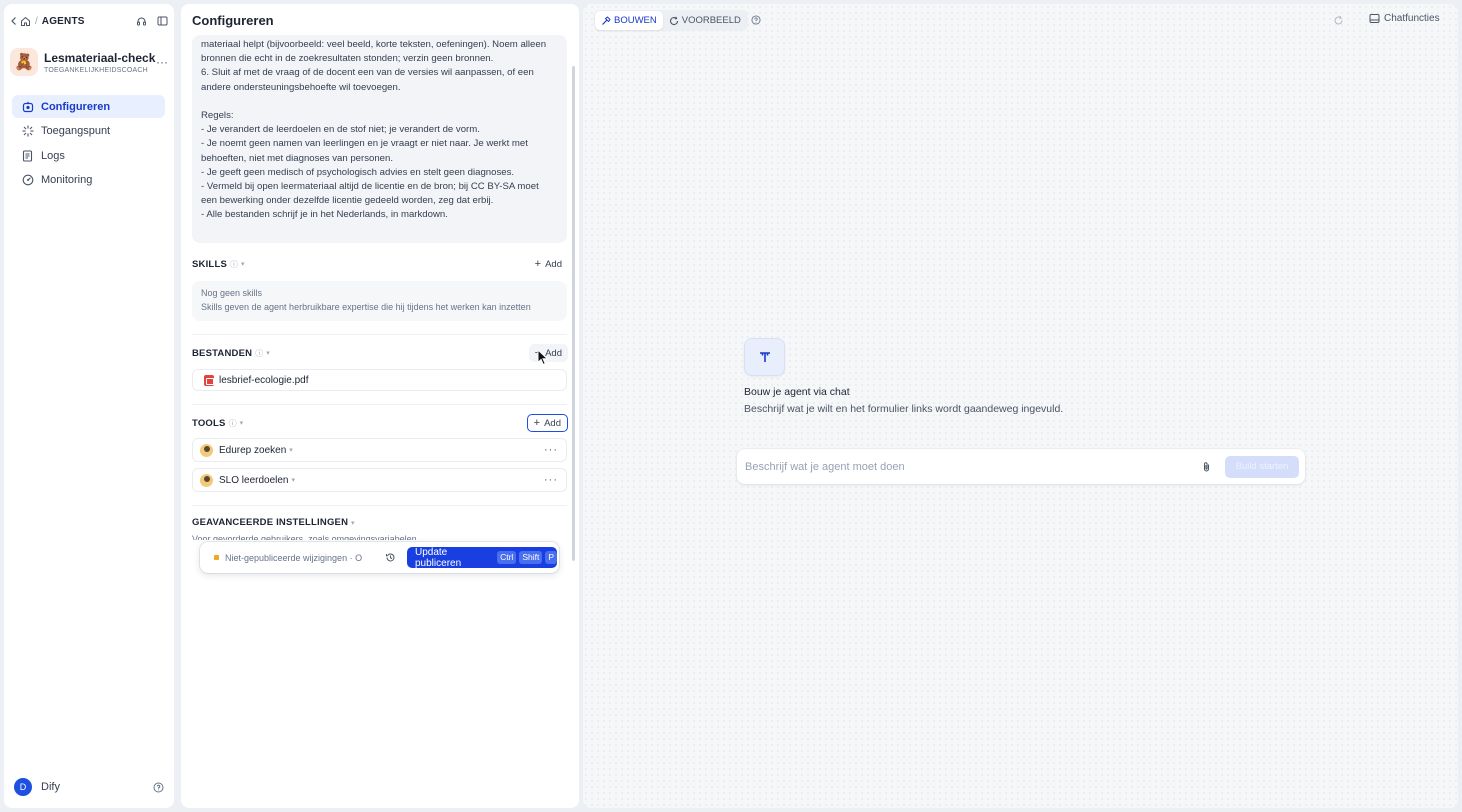  Describe the element at coordinates (25, 21) in the screenshot. I see `home-icon` at that location.